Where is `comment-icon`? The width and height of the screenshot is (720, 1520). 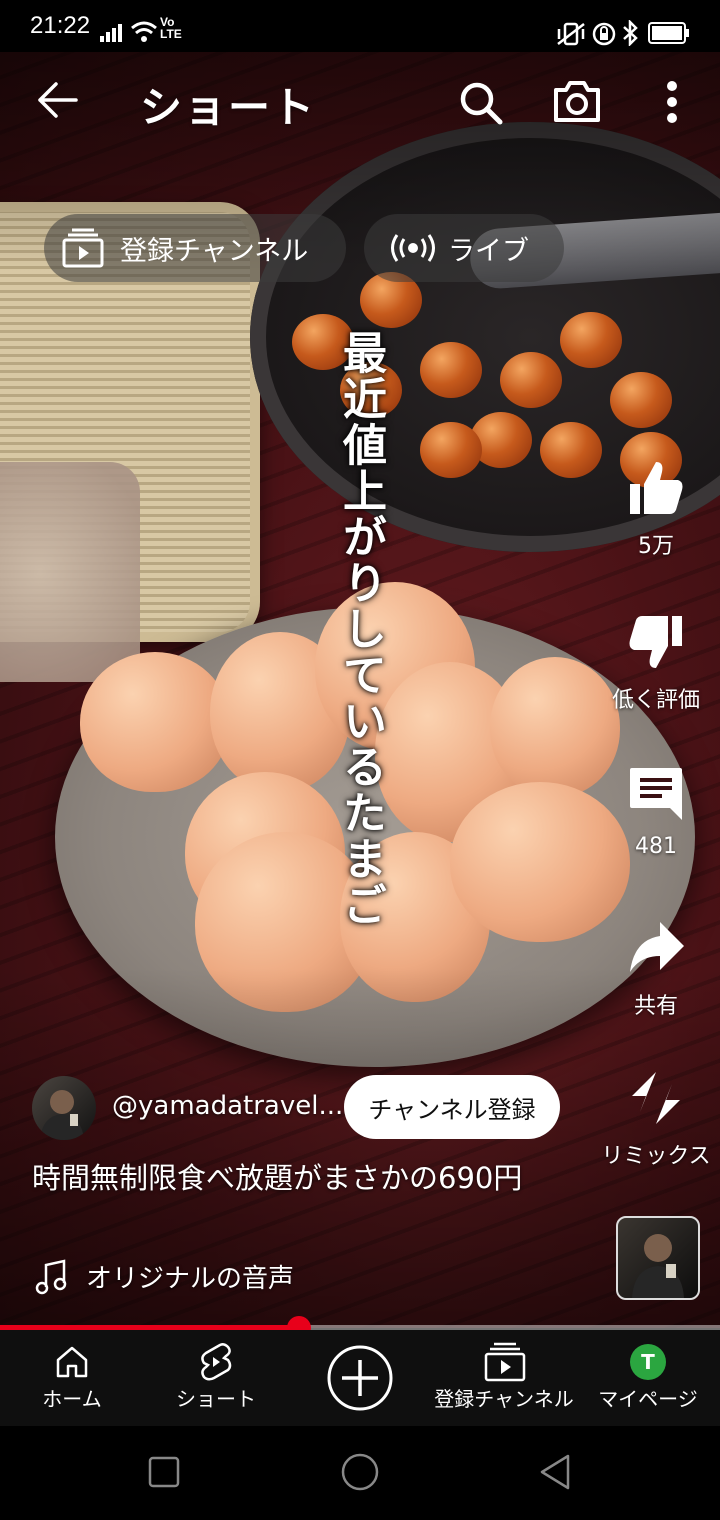
comment-icon is located at coordinates (656, 794).